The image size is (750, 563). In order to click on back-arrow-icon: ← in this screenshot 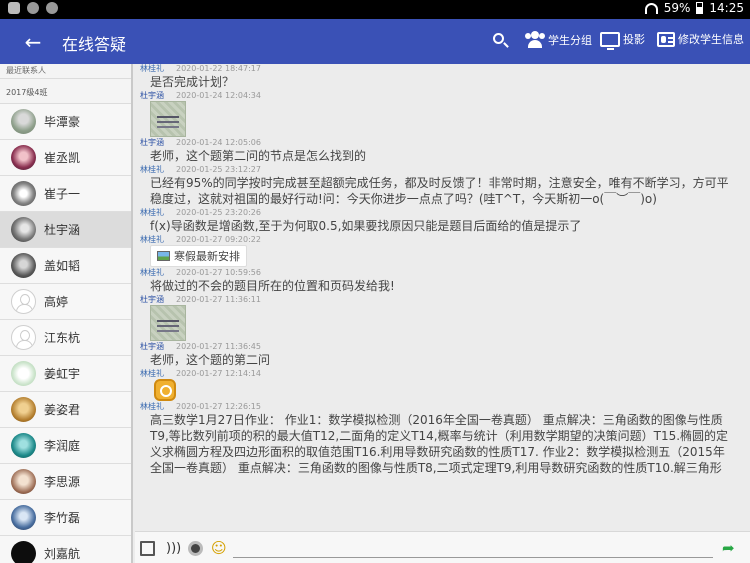, I will do `click(33, 42)`.